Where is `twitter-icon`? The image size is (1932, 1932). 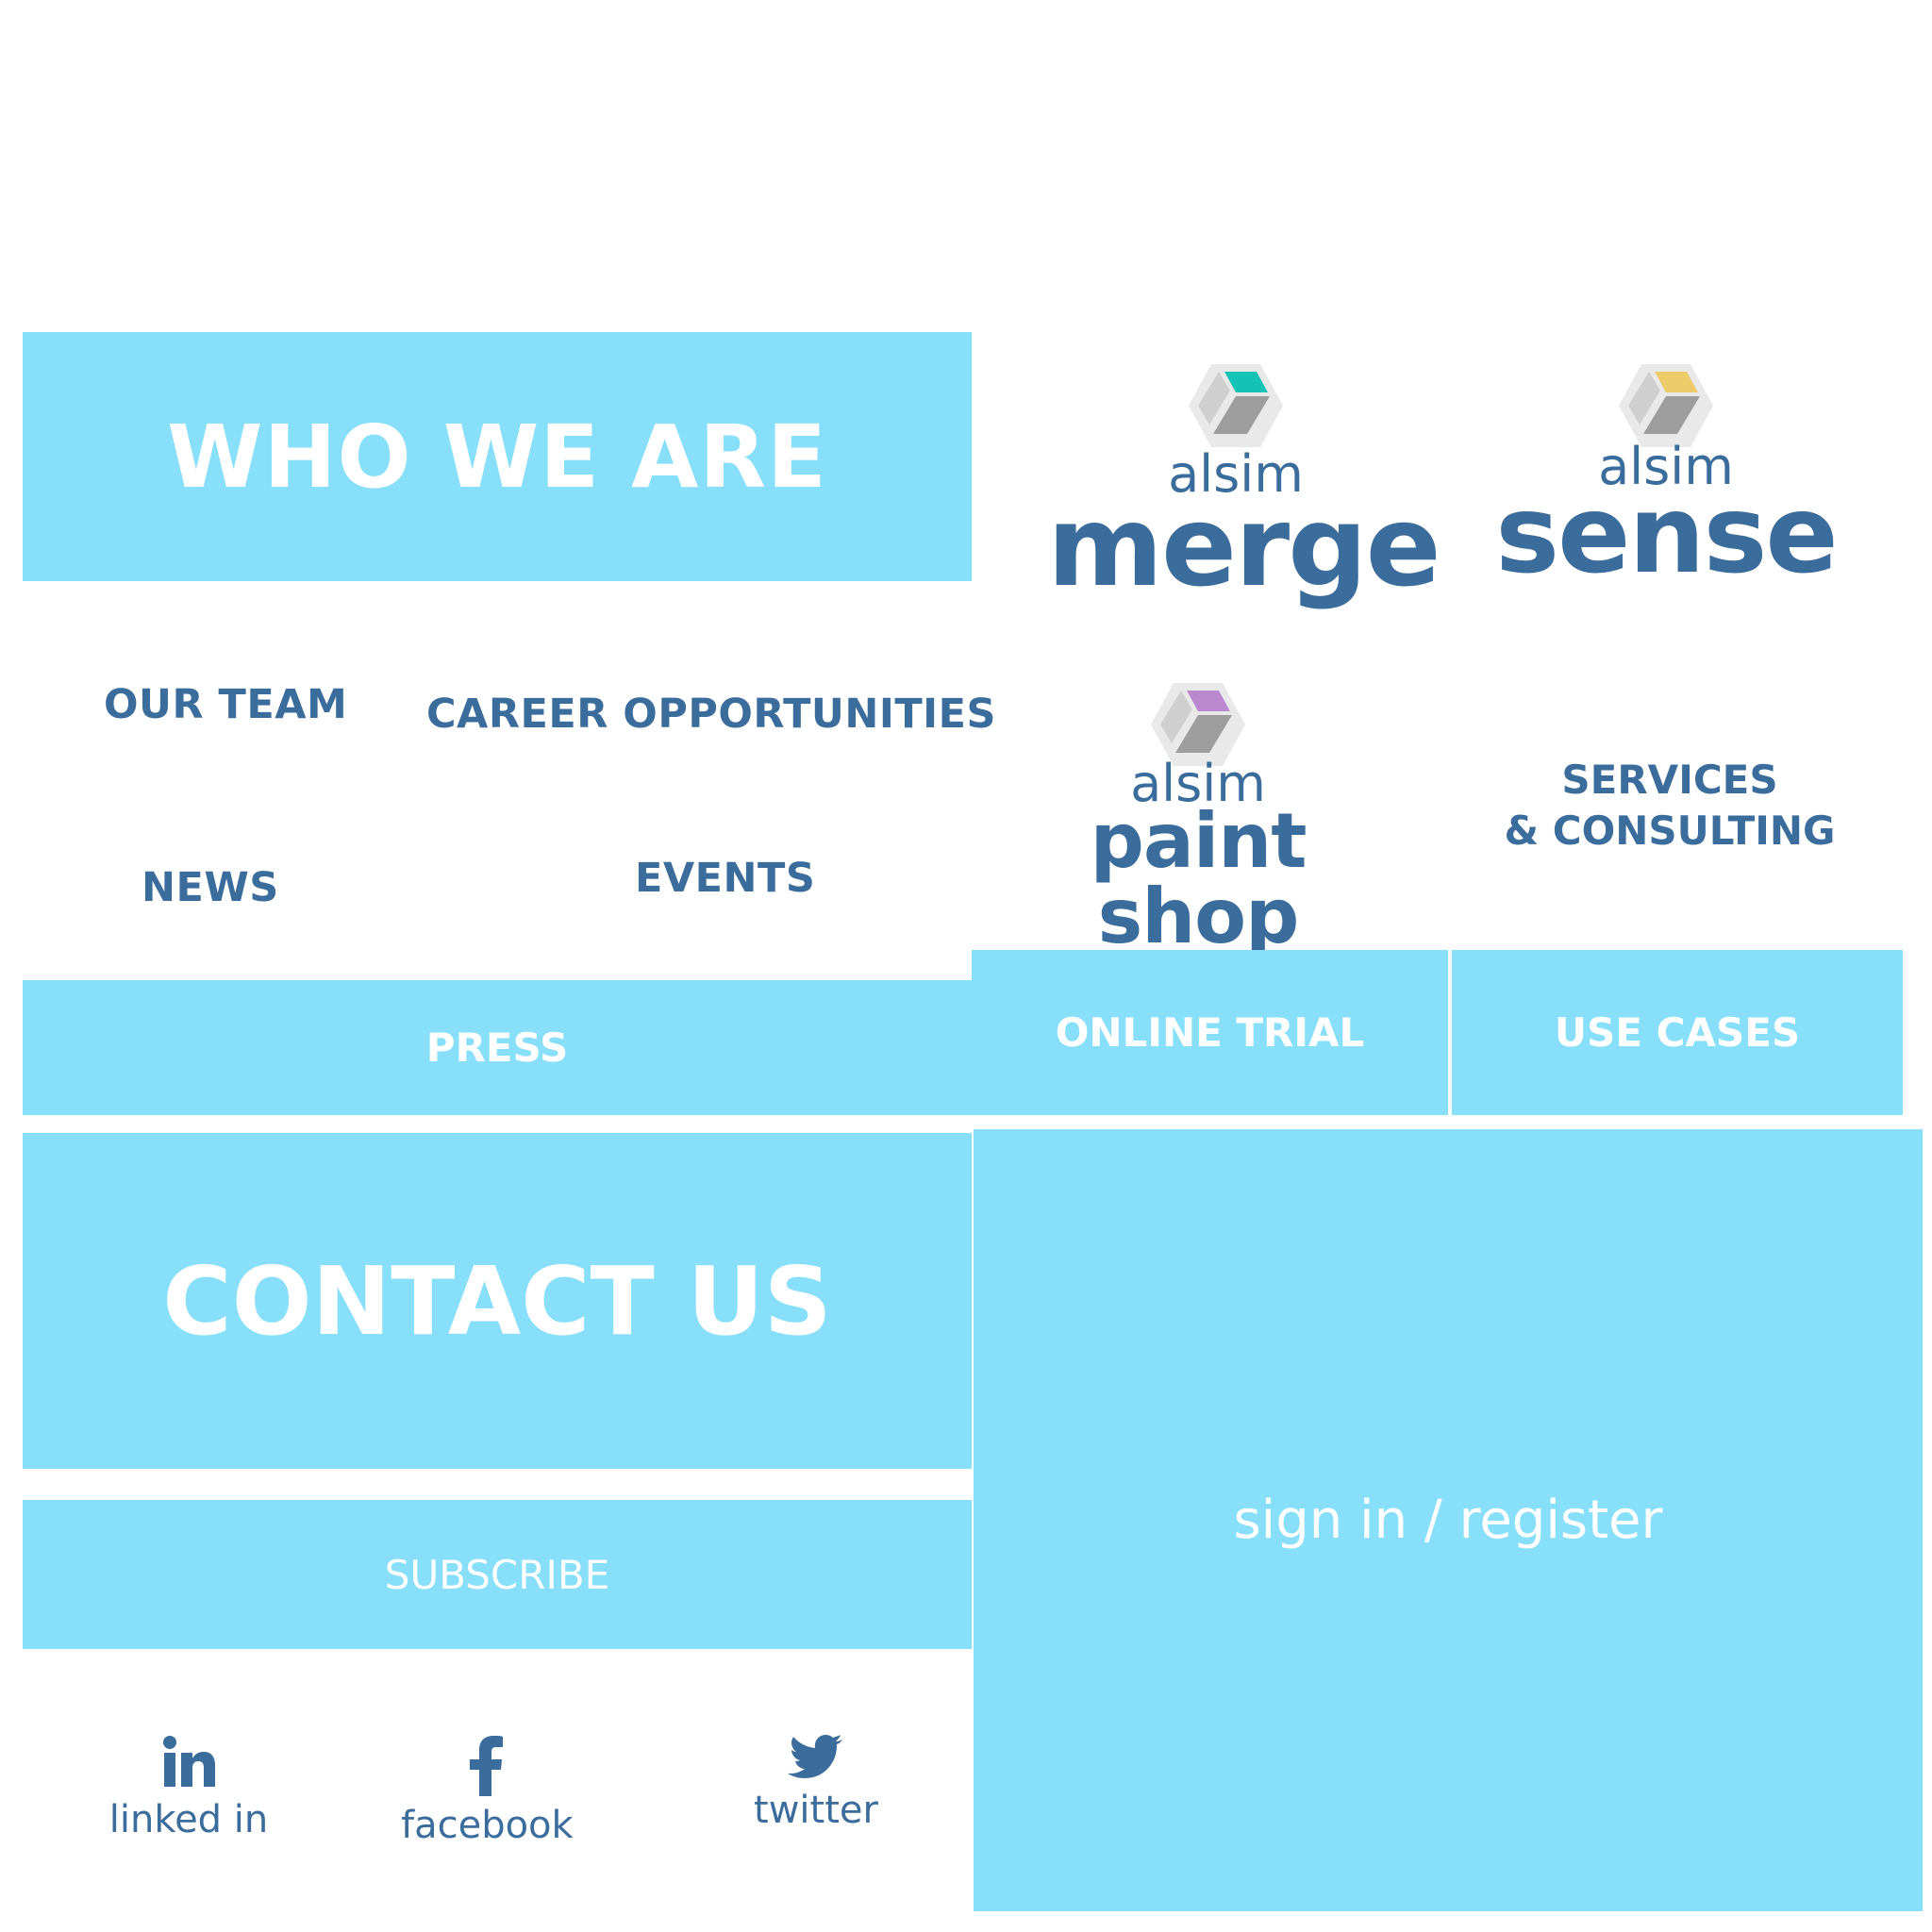
twitter-icon is located at coordinates (815, 1757).